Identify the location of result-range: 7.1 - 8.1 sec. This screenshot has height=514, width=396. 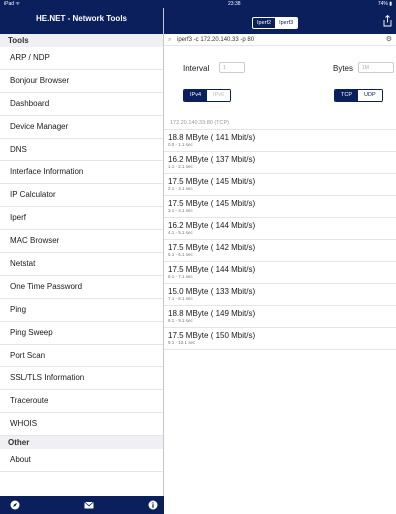
(180, 298).